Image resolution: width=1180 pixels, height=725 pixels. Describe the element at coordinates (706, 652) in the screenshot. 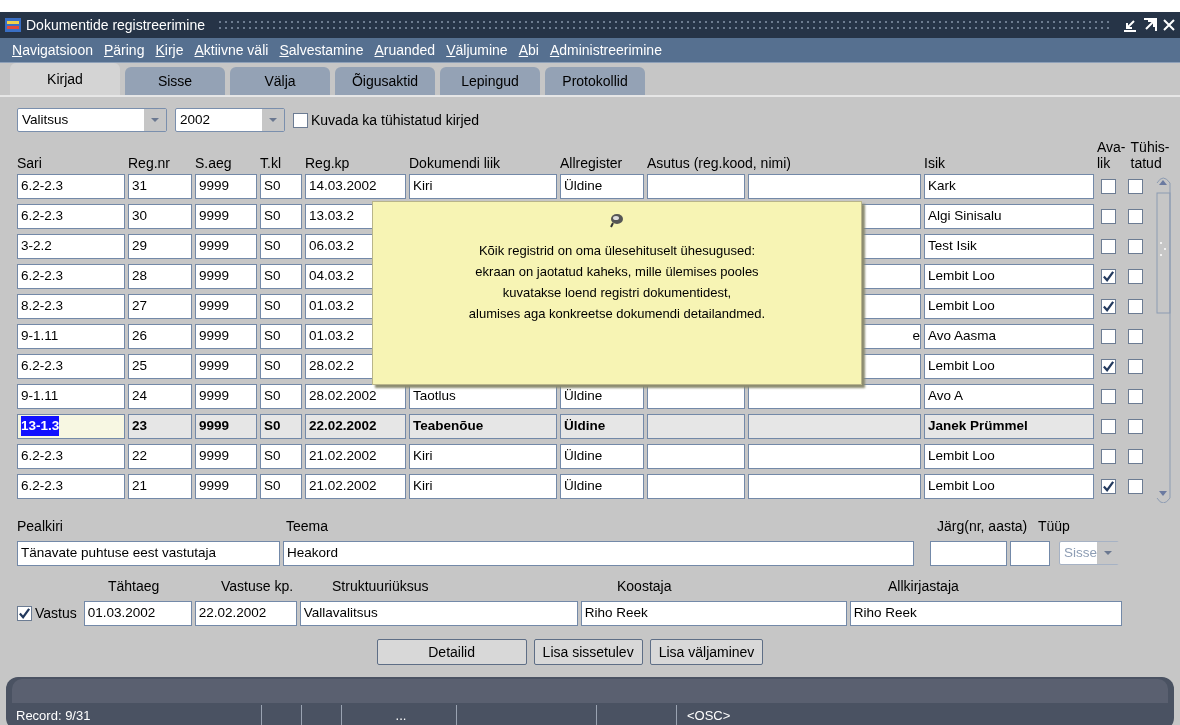

I see `action-button: Lisa väljaminev` at that location.